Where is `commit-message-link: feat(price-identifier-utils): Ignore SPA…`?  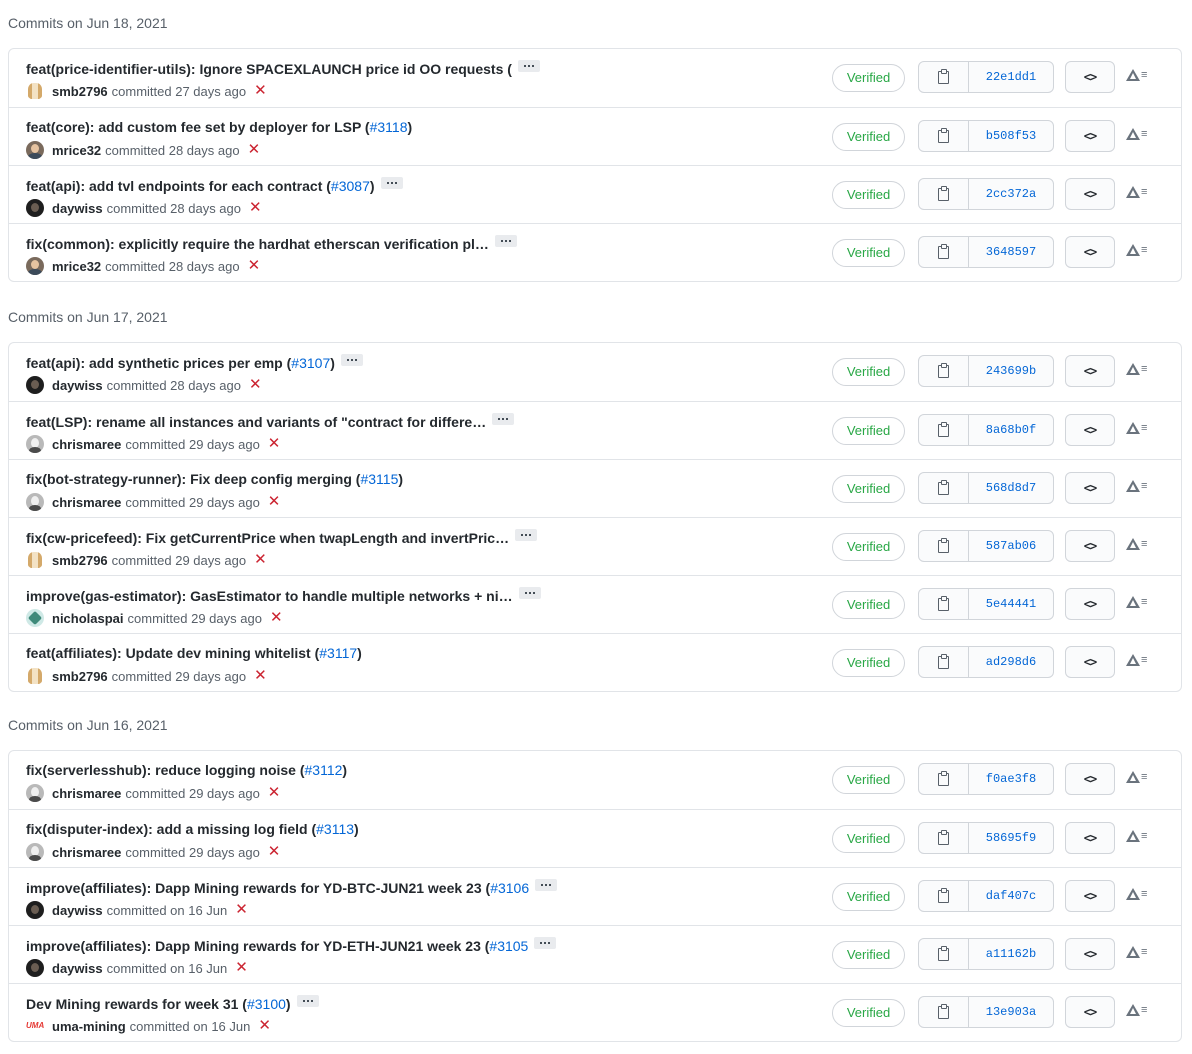 commit-message-link: feat(price-identifier-utils): Ignore SPA… is located at coordinates (269, 69).